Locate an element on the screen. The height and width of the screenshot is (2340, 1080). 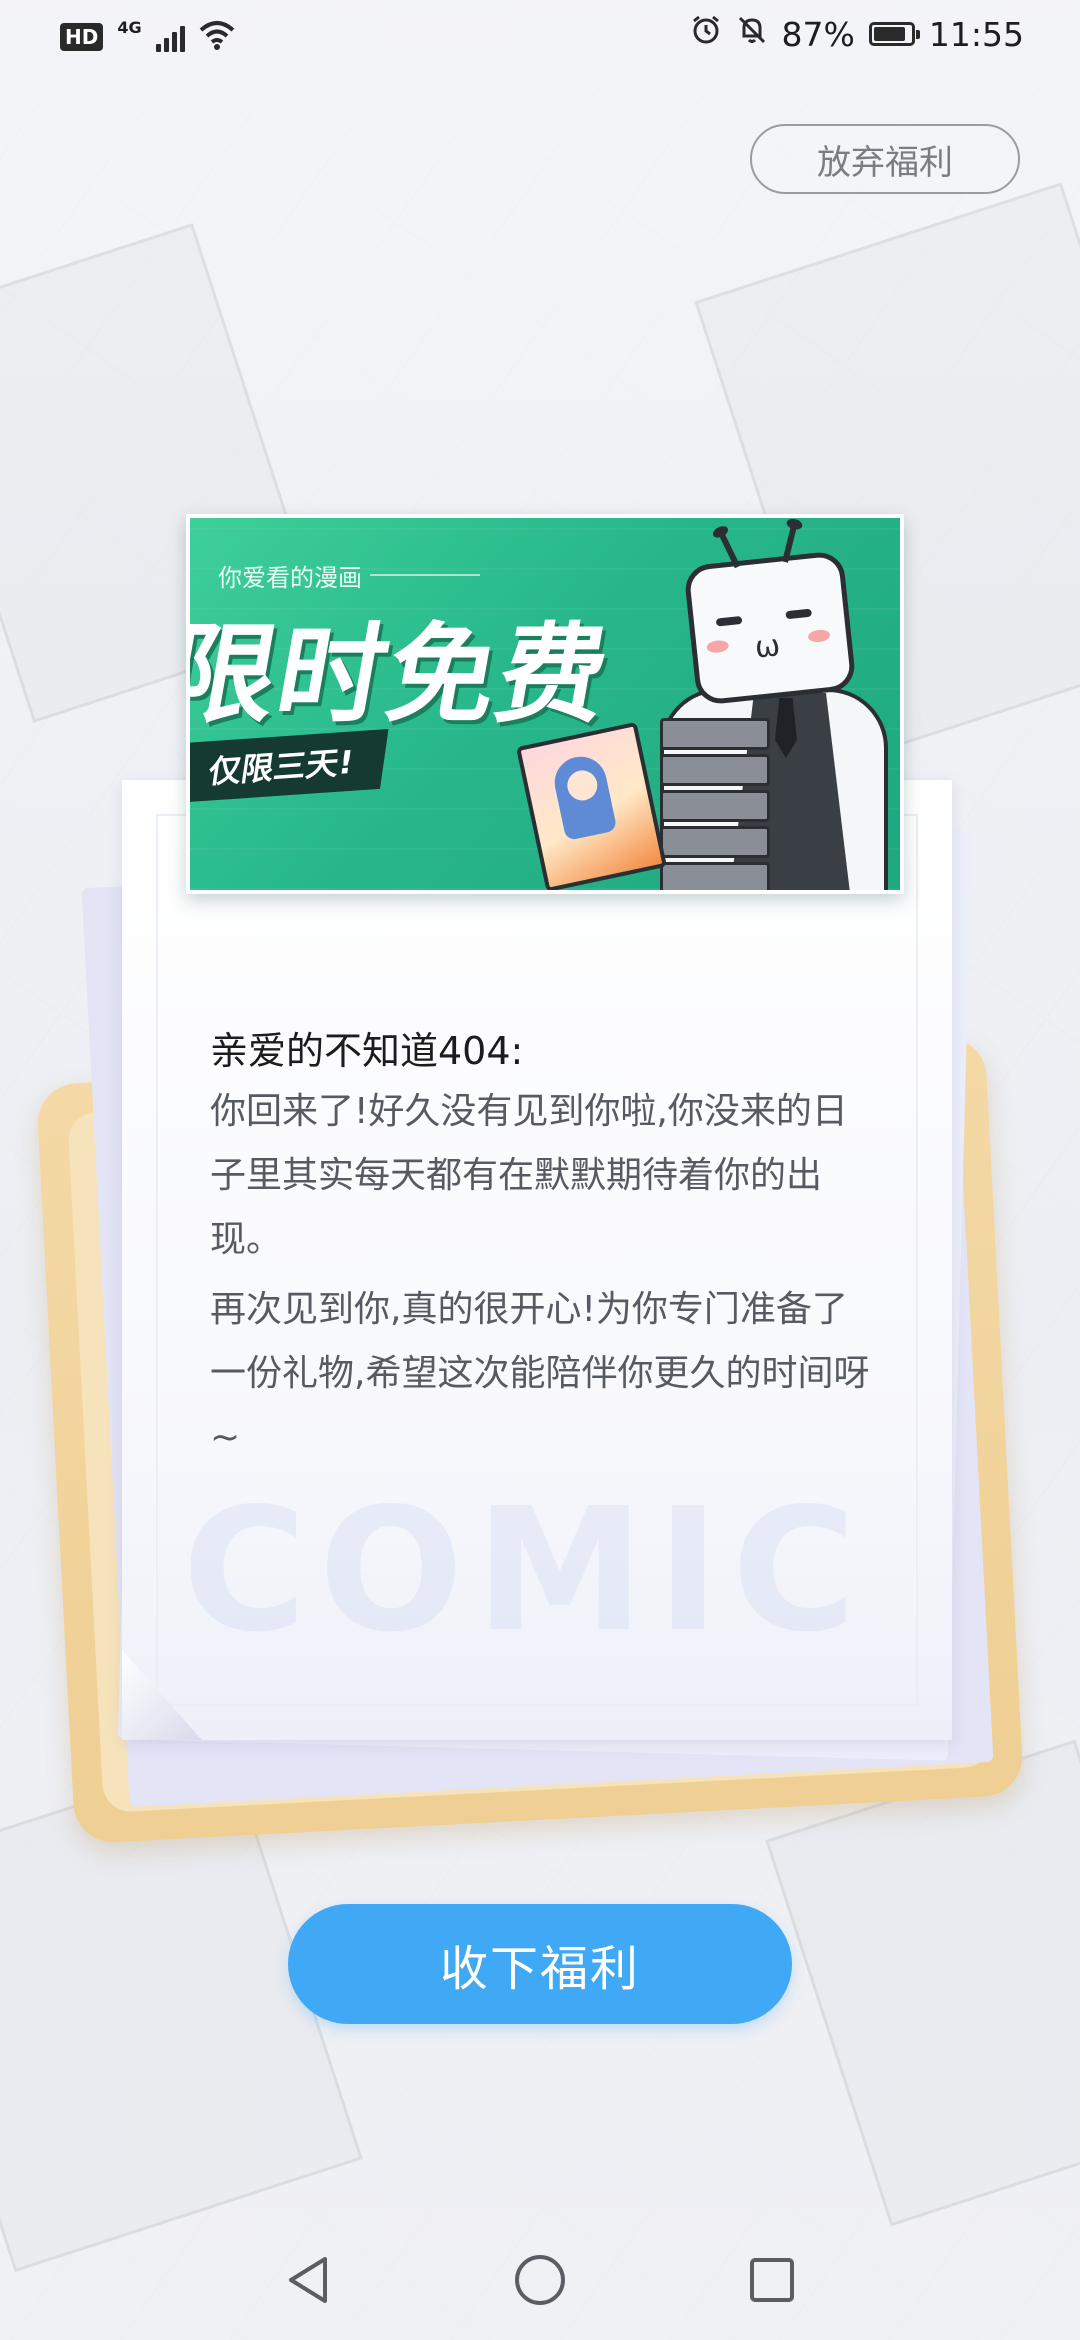
status-bar-left: HD 4G is located at coordinates (147, 35).